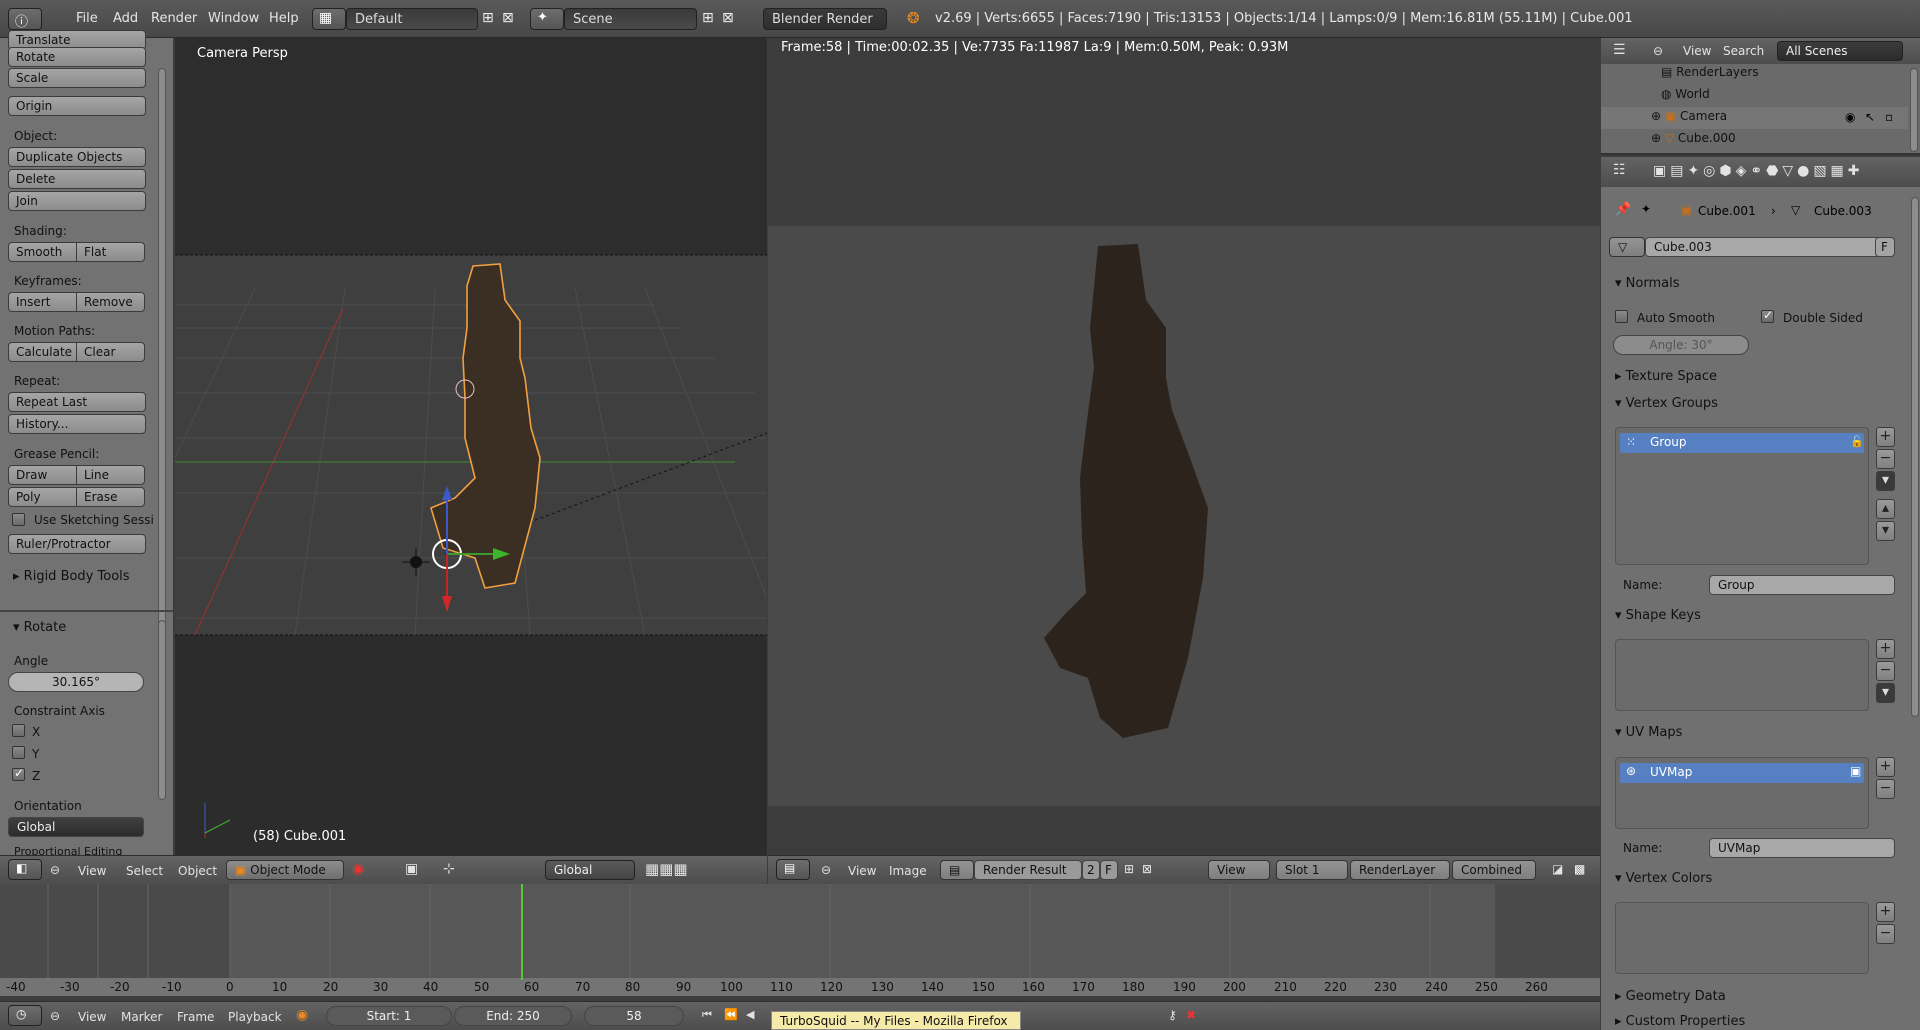 This screenshot has height=1030, width=1920. What do you see at coordinates (508, 18) in the screenshot?
I see `remove-layout-icon: ⊠` at bounding box center [508, 18].